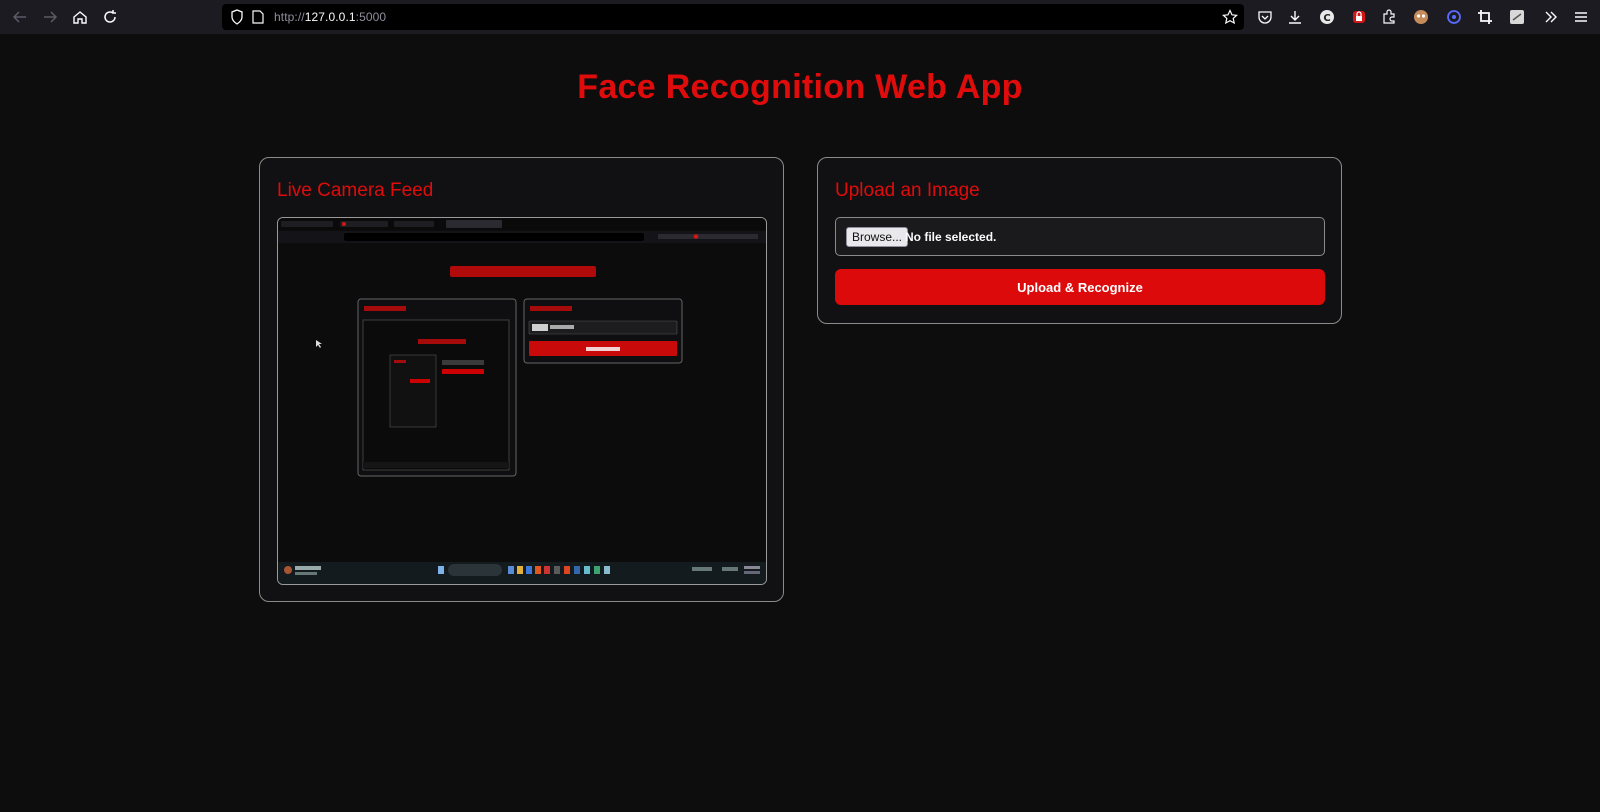  Describe the element at coordinates (355, 190) in the screenshot. I see `camera-card-title: Live Camera Feed` at that location.